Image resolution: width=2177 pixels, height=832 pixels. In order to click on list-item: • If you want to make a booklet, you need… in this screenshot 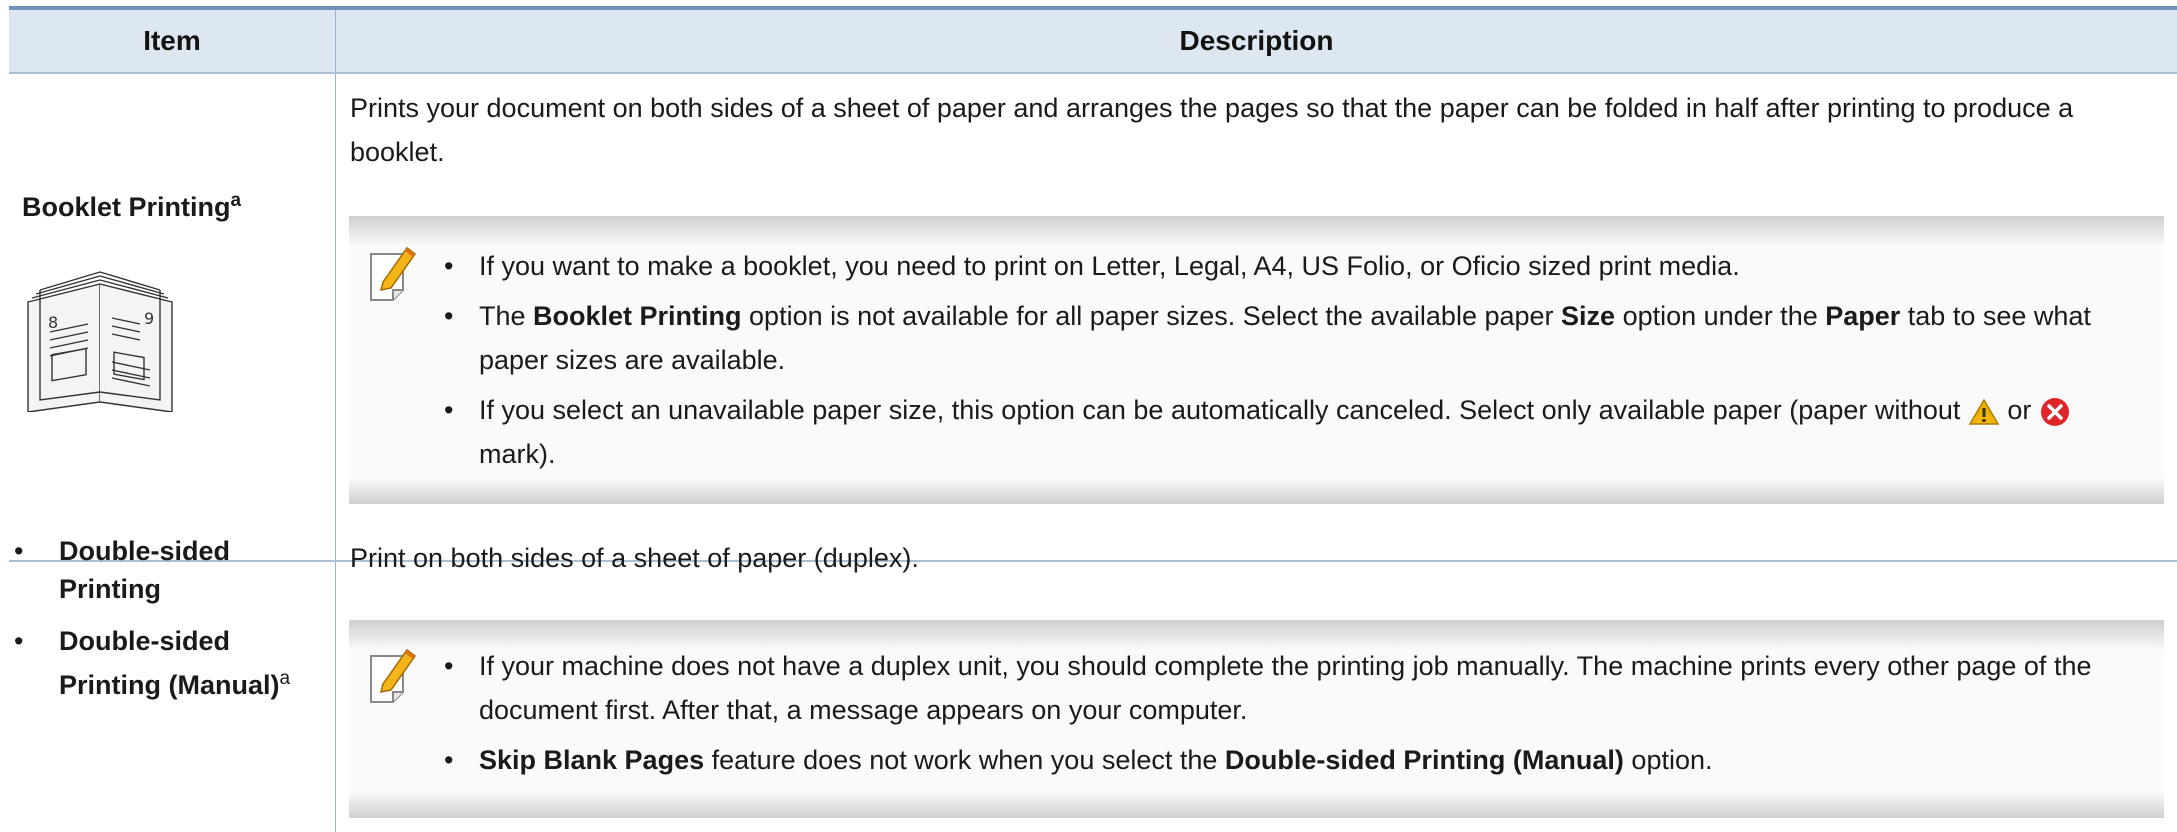, I will do `click(1092, 266)`.